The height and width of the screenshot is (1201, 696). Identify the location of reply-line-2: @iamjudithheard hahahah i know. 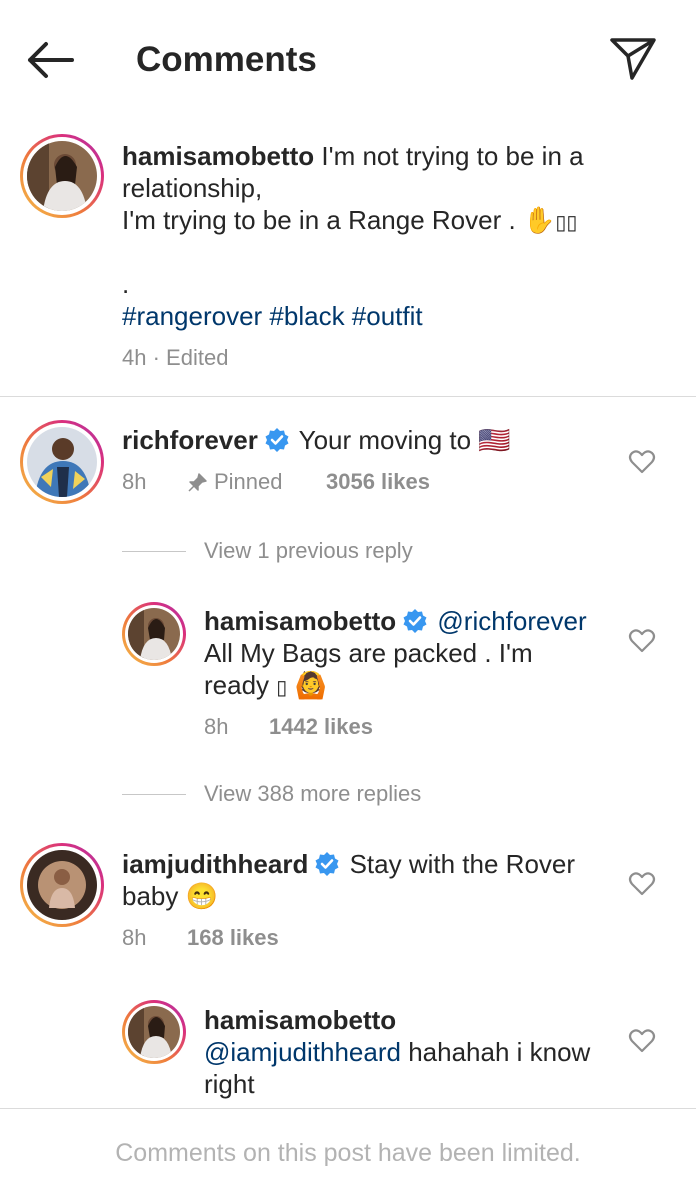
(397, 1052).